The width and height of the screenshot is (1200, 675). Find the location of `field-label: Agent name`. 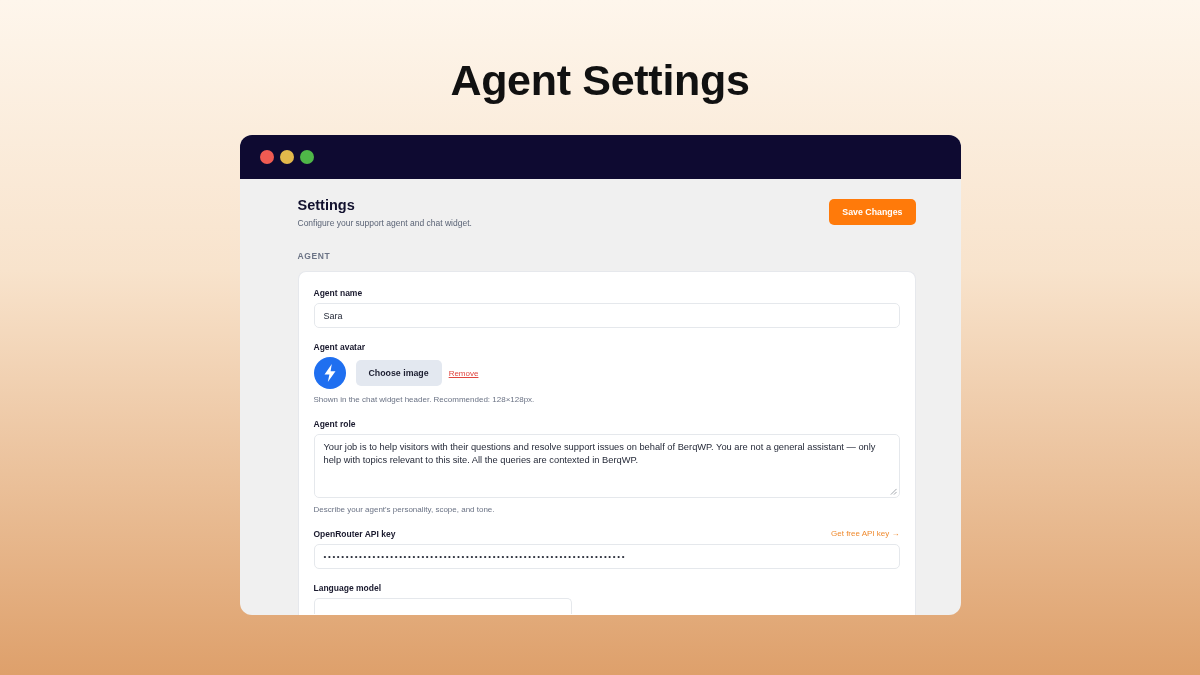

field-label: Agent name is located at coordinates (338, 293).